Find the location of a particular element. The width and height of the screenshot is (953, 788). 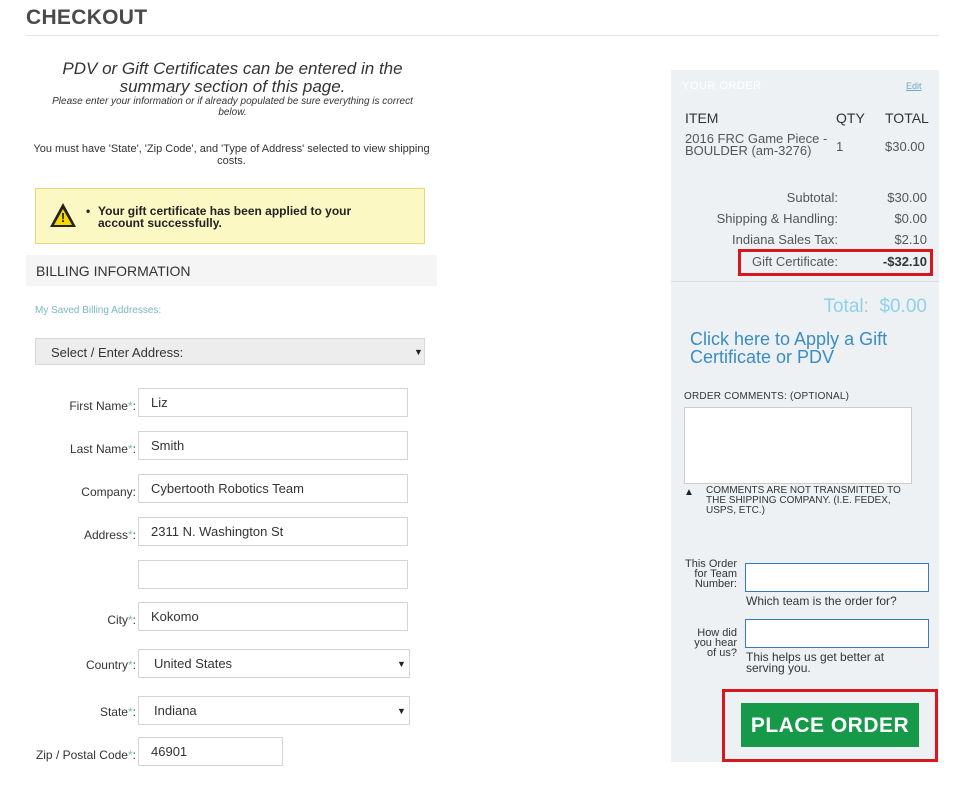

shipping-value: $0.00 is located at coordinates (910, 218).